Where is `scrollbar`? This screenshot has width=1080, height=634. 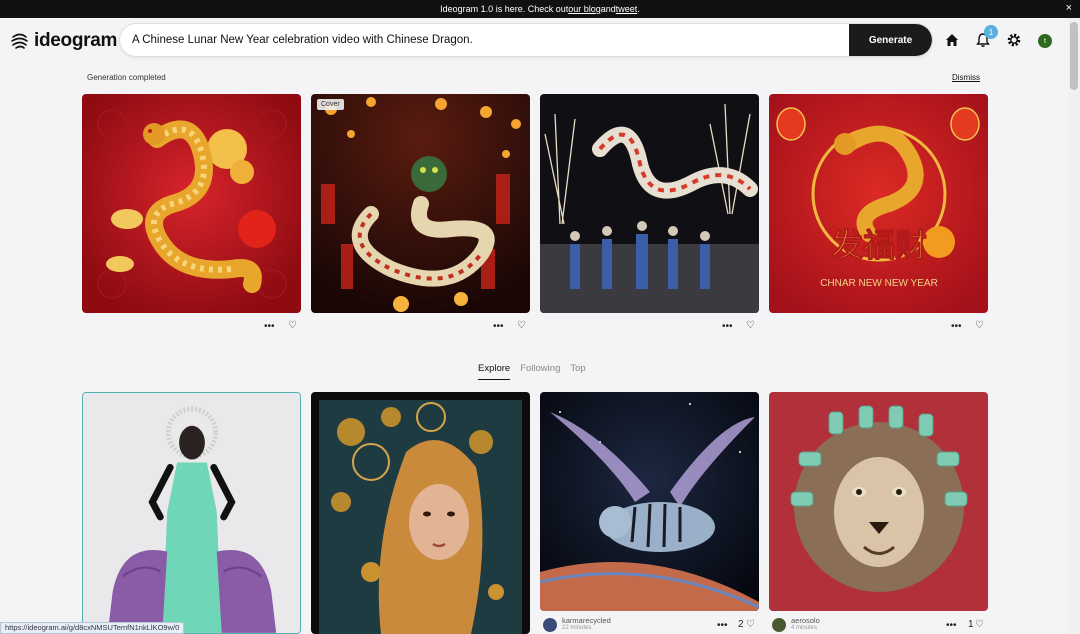
scrollbar is located at coordinates (1074, 326).